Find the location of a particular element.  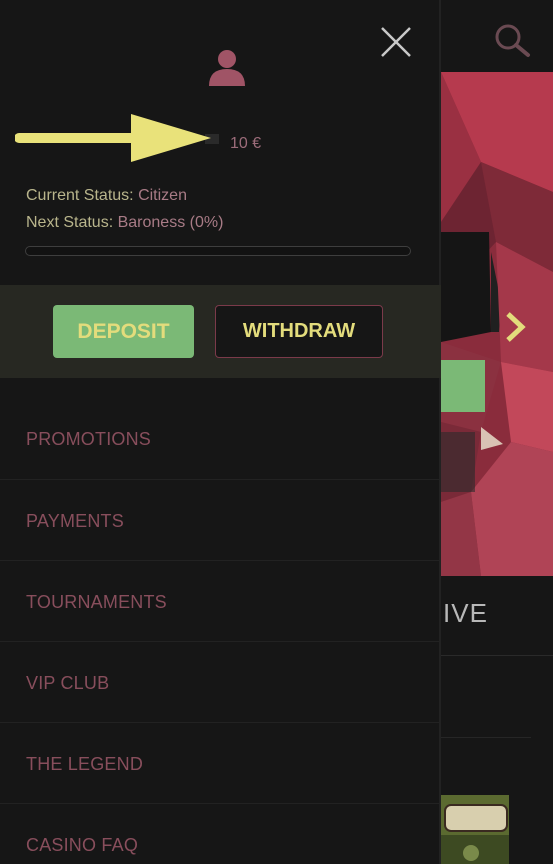

current-status-label: Current Status: is located at coordinates (80, 195).